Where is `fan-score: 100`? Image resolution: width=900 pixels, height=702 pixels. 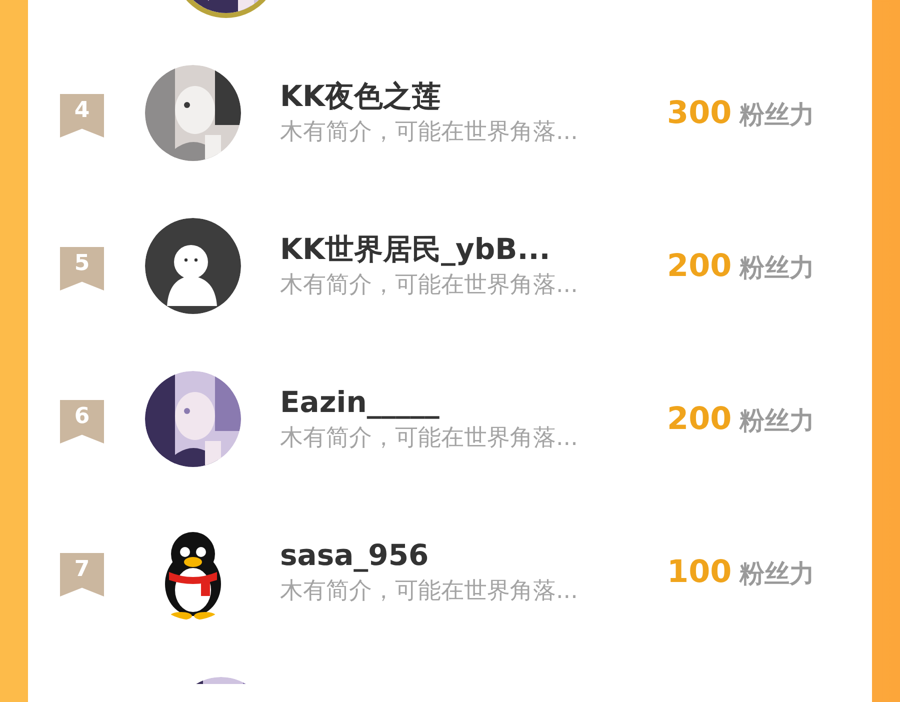
fan-score: 100 is located at coordinates (699, 572).